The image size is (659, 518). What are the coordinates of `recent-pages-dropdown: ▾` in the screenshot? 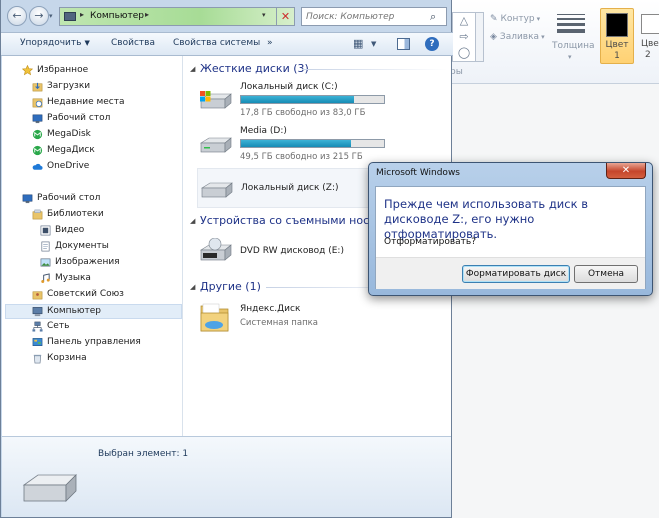 It's located at (51, 16).